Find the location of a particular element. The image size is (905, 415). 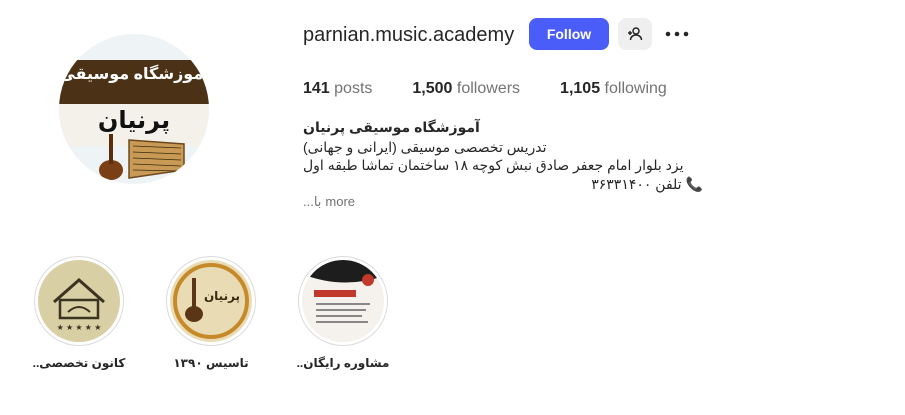

highlight-item: پرنیان تاسیس ۱۳۹۰ is located at coordinates (211, 313).